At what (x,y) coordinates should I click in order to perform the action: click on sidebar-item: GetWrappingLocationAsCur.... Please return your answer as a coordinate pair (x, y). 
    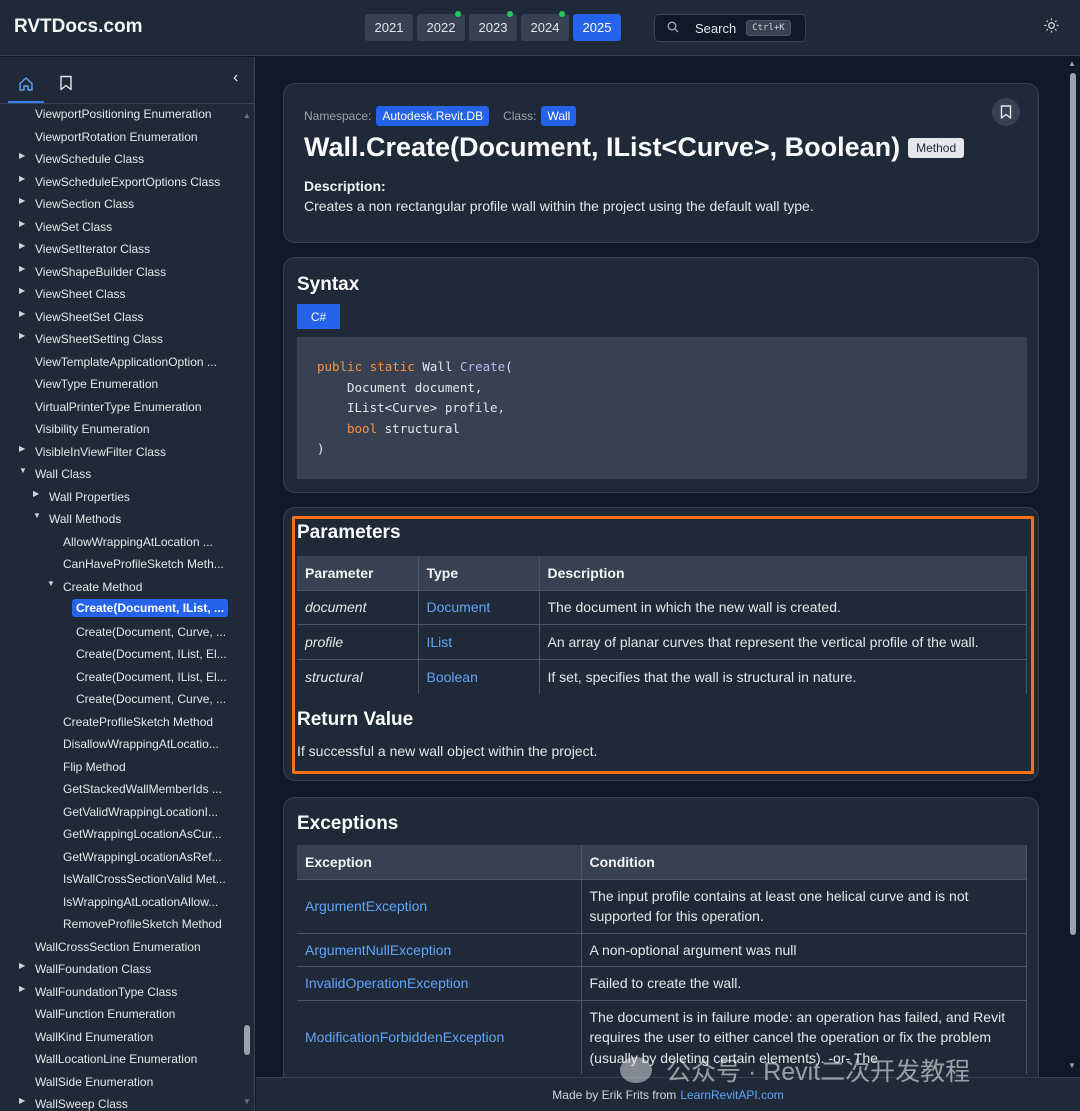
    Looking at the image, I should click on (127, 834).